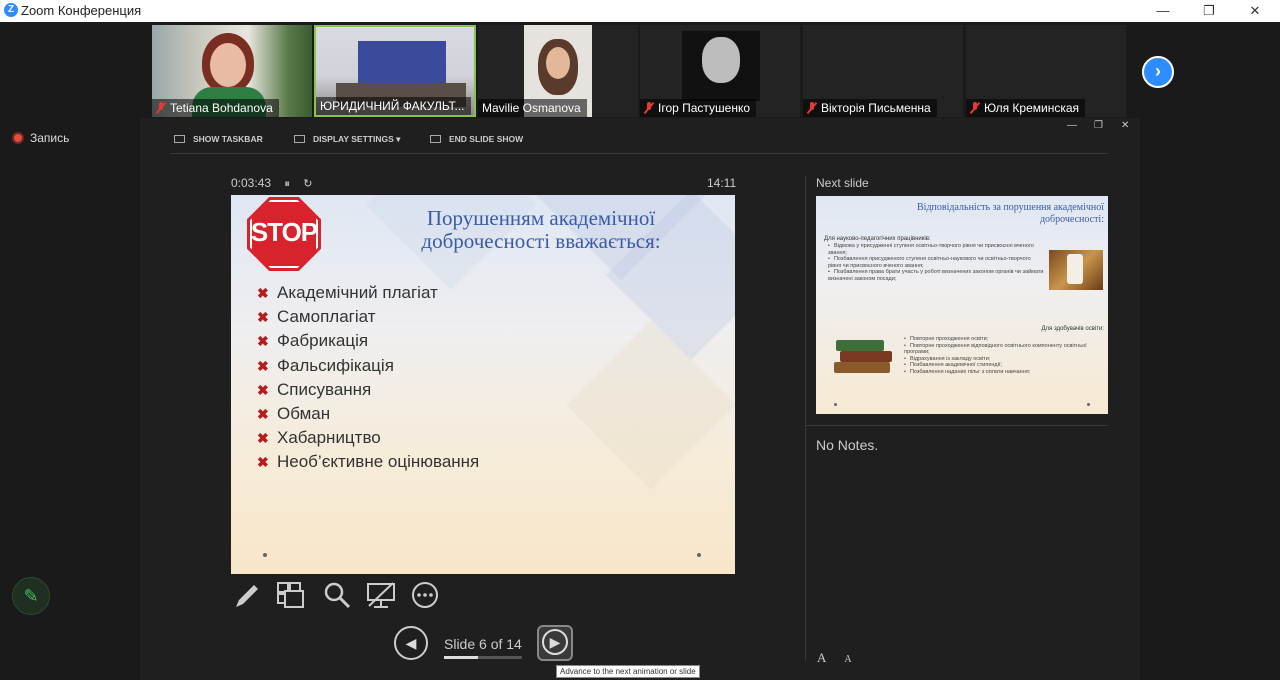 The height and width of the screenshot is (680, 1280). I want to click on list-item-text: Хабарництво, so click(329, 438).